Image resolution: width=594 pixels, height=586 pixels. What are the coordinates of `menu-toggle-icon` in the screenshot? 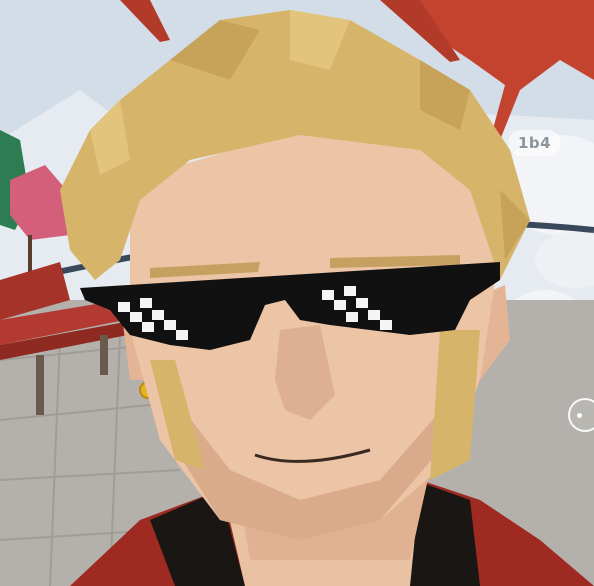 It's located at (579, 415).